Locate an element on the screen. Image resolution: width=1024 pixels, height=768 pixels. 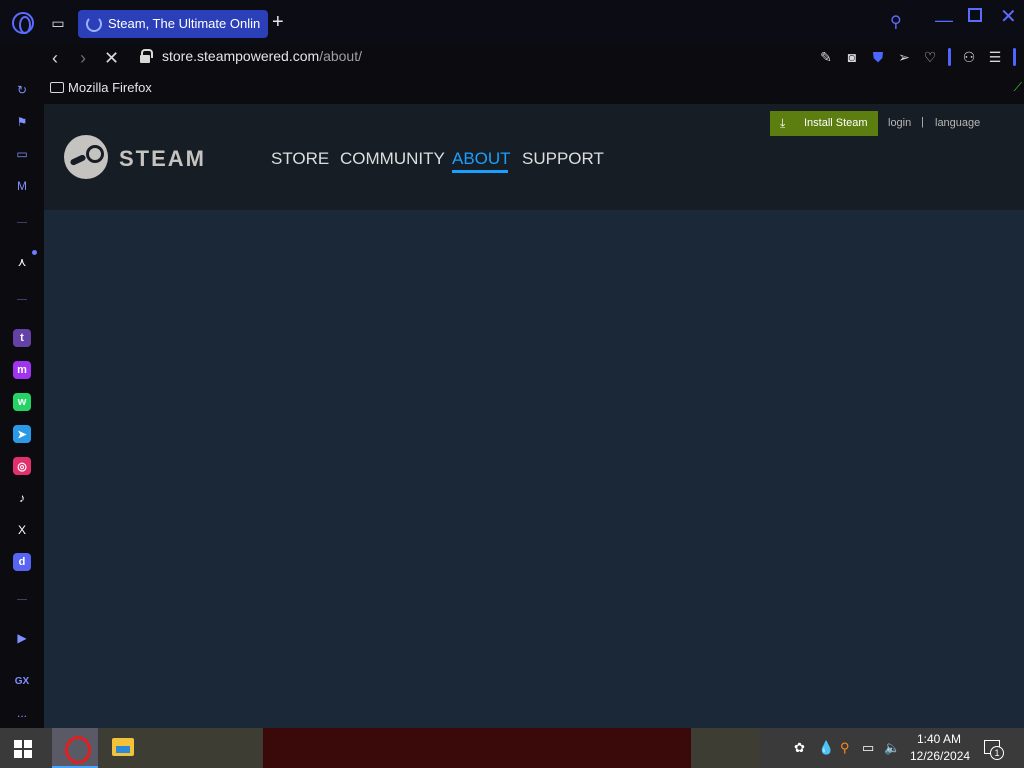
heart-icon: ♡ is located at coordinates (930, 57).